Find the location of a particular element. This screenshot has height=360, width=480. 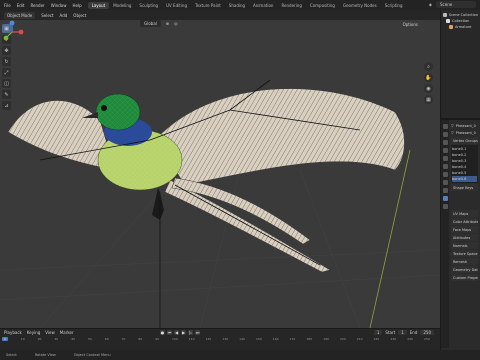

jump-start-icon: ⏮ is located at coordinates (169, 332).